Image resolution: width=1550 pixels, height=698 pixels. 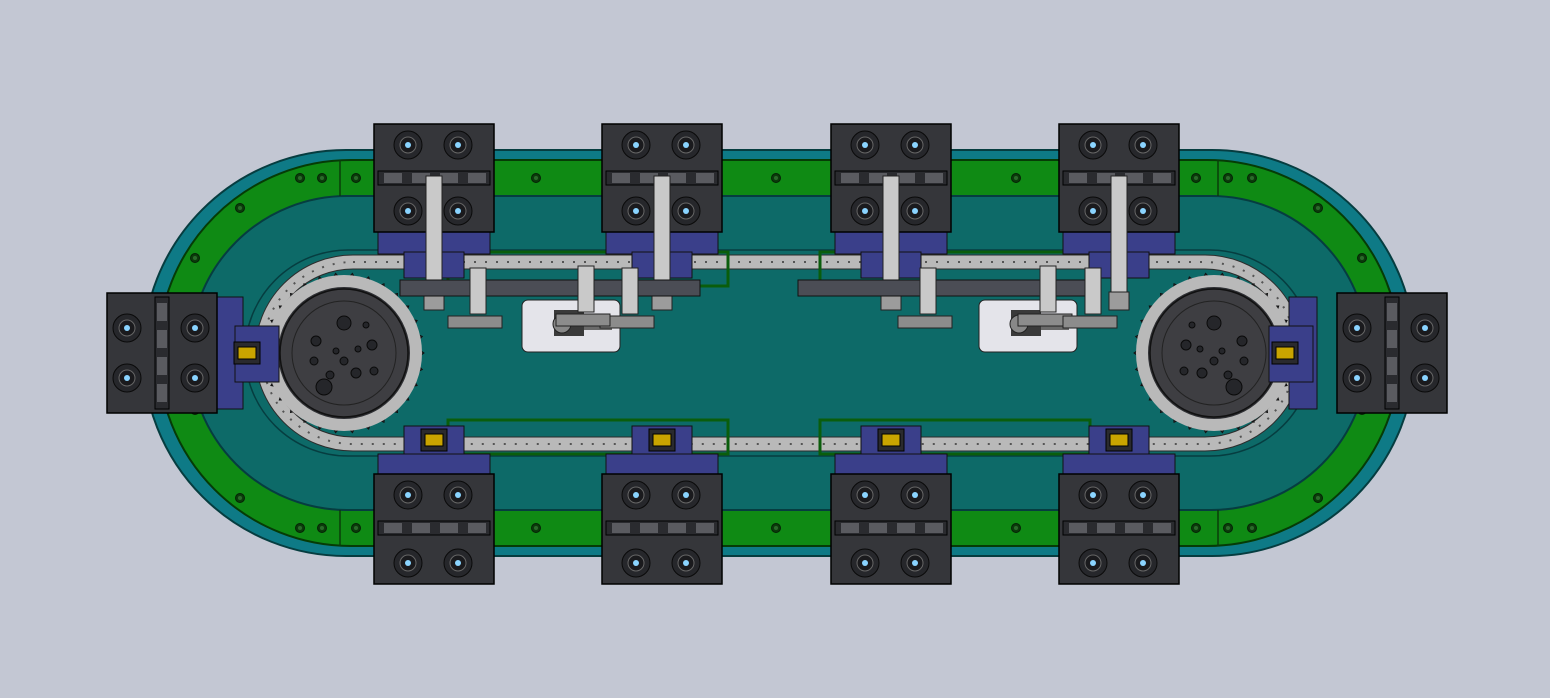 What do you see at coordinates (344, 353) in the screenshot?
I see `sprocket-hub` at bounding box center [344, 353].